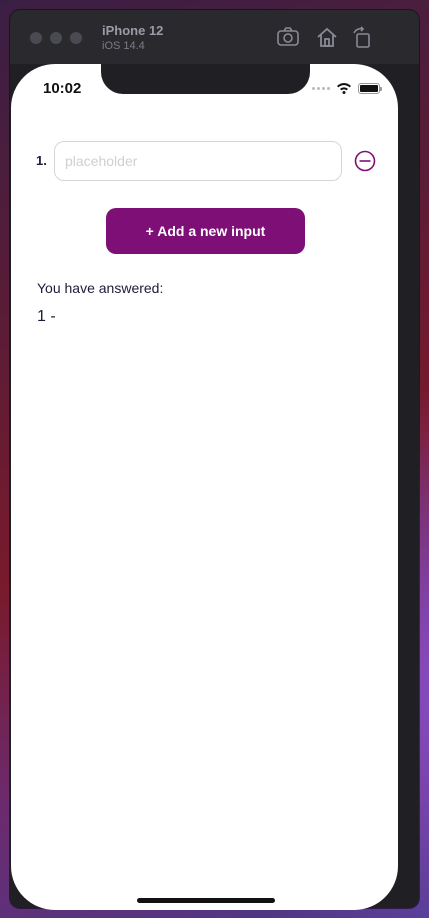  I want to click on remove-input-button, so click(365, 161).